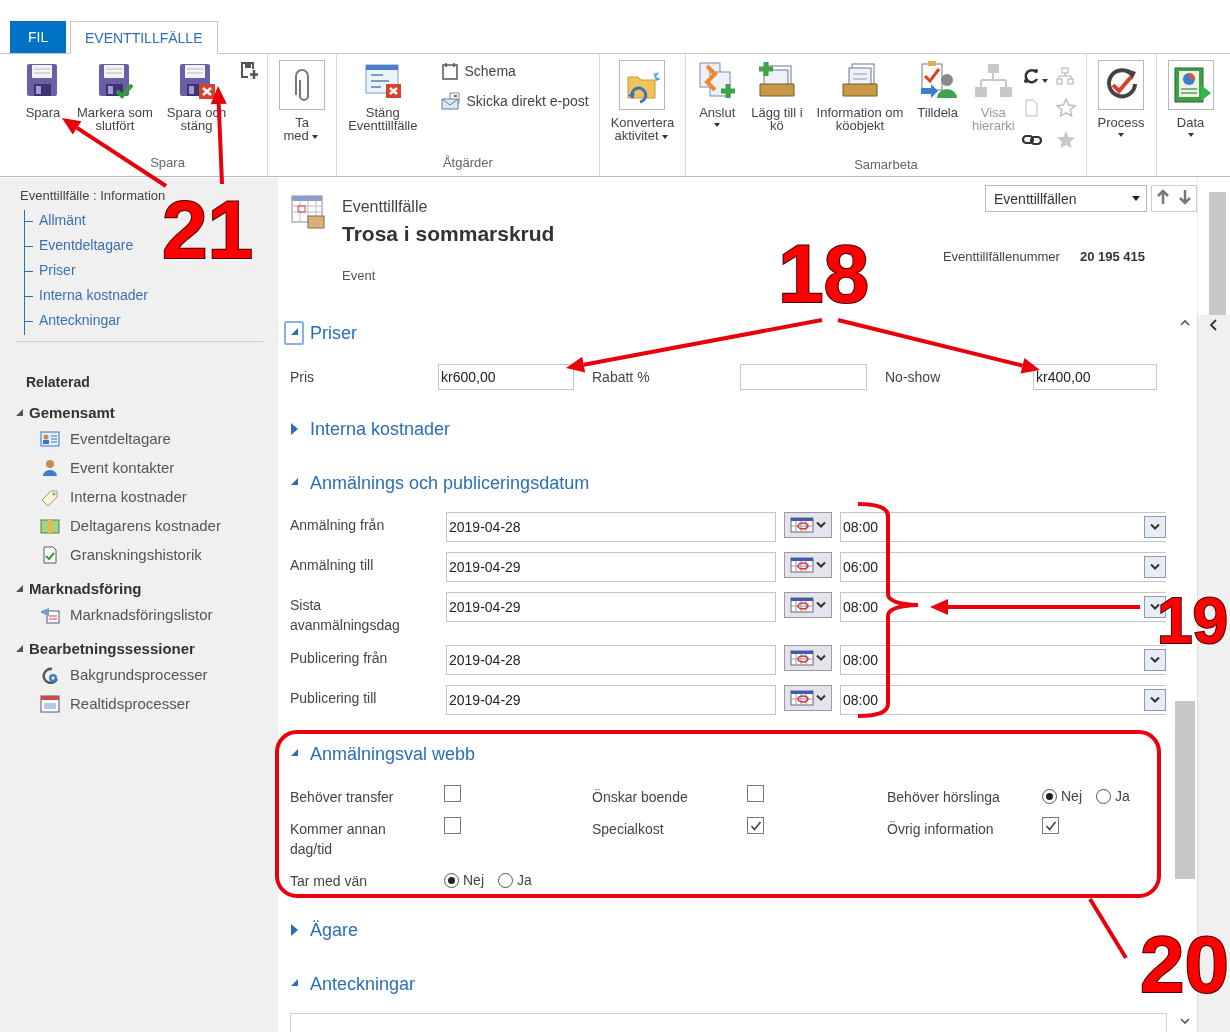  Describe the element at coordinates (383, 96) in the screenshot. I see `ribbon-button: Stäng Eventtillfälle` at that location.